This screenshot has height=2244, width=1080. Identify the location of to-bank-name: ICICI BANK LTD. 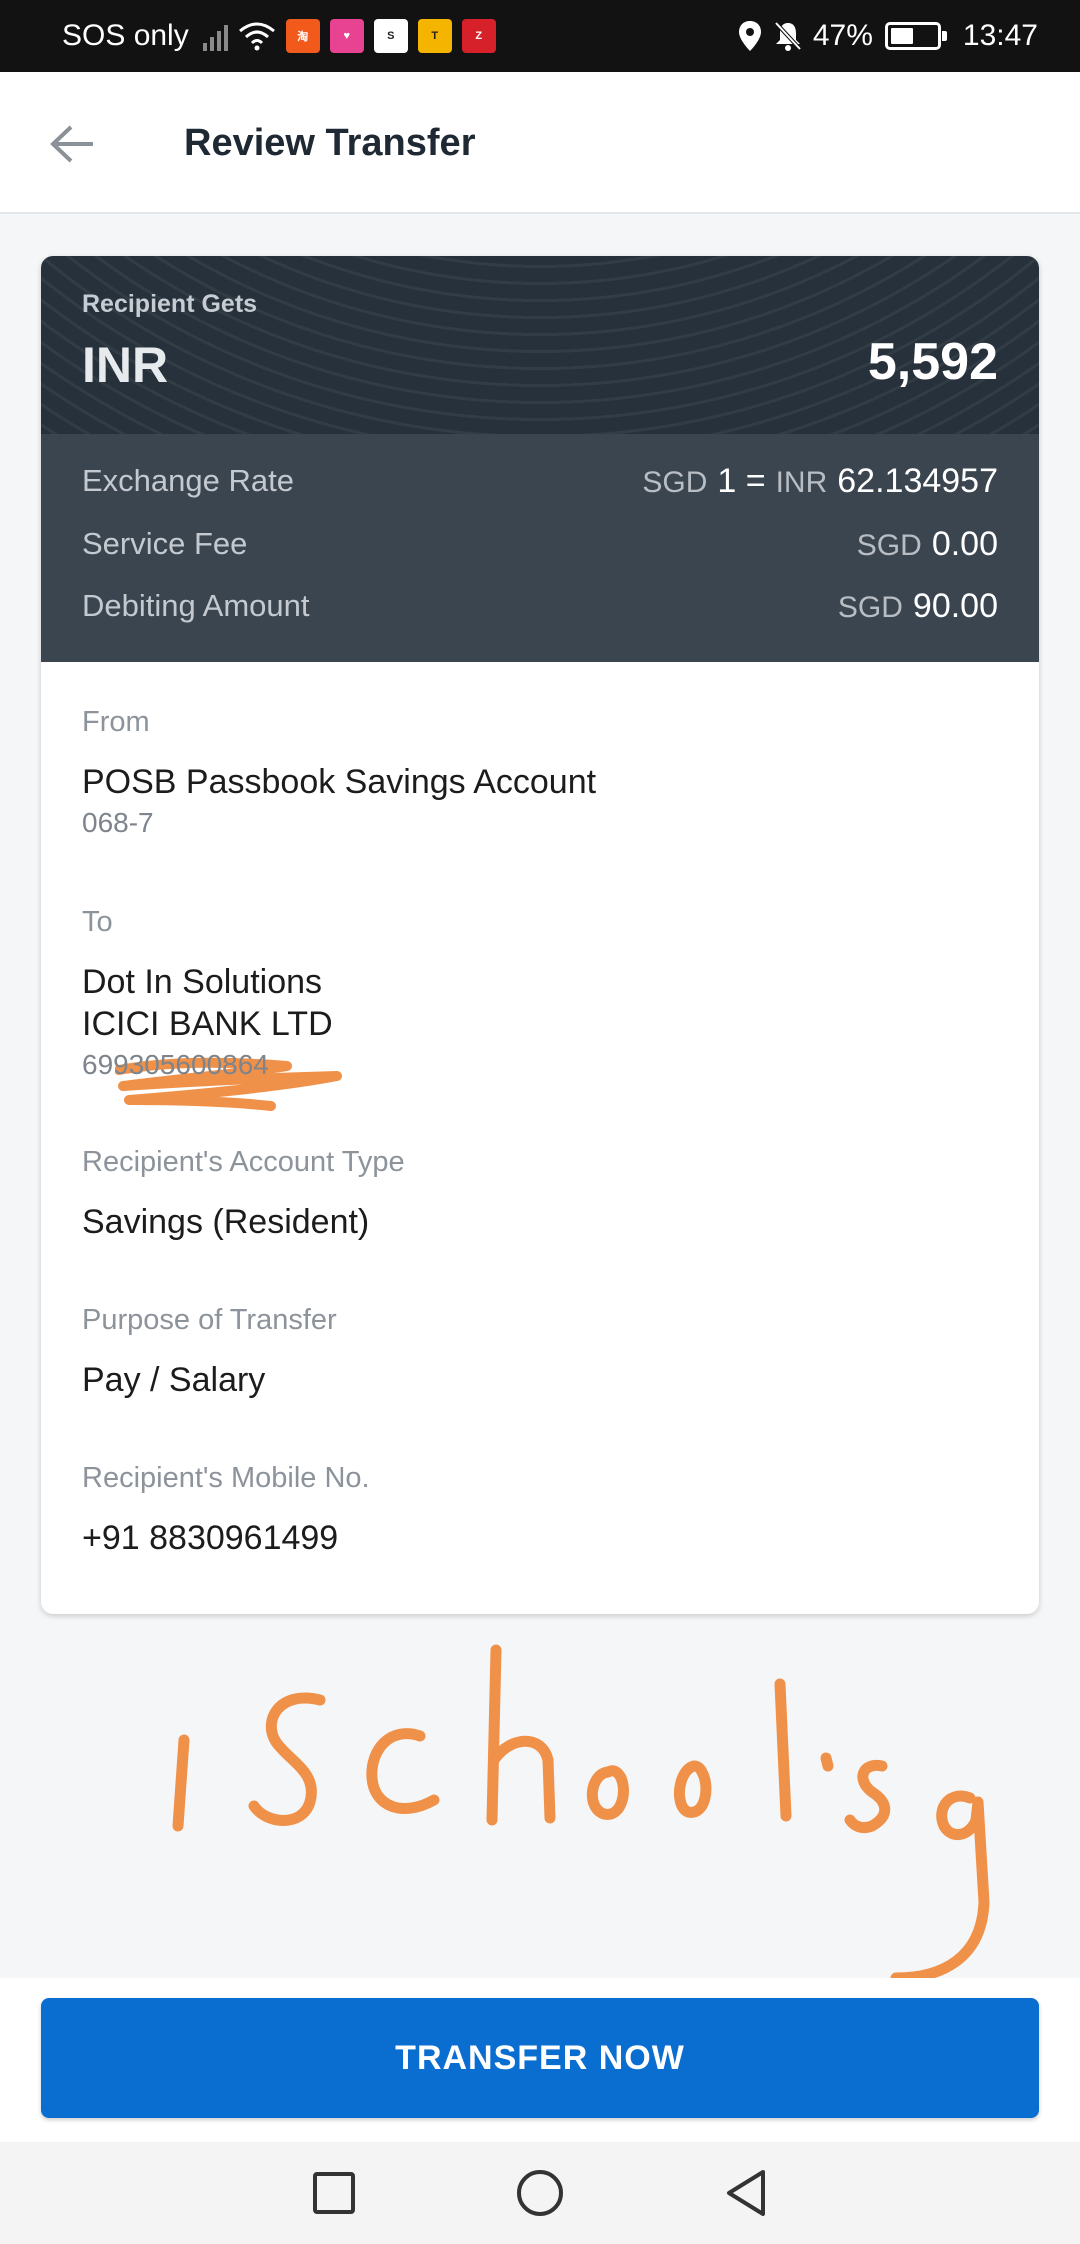
(207, 1024).